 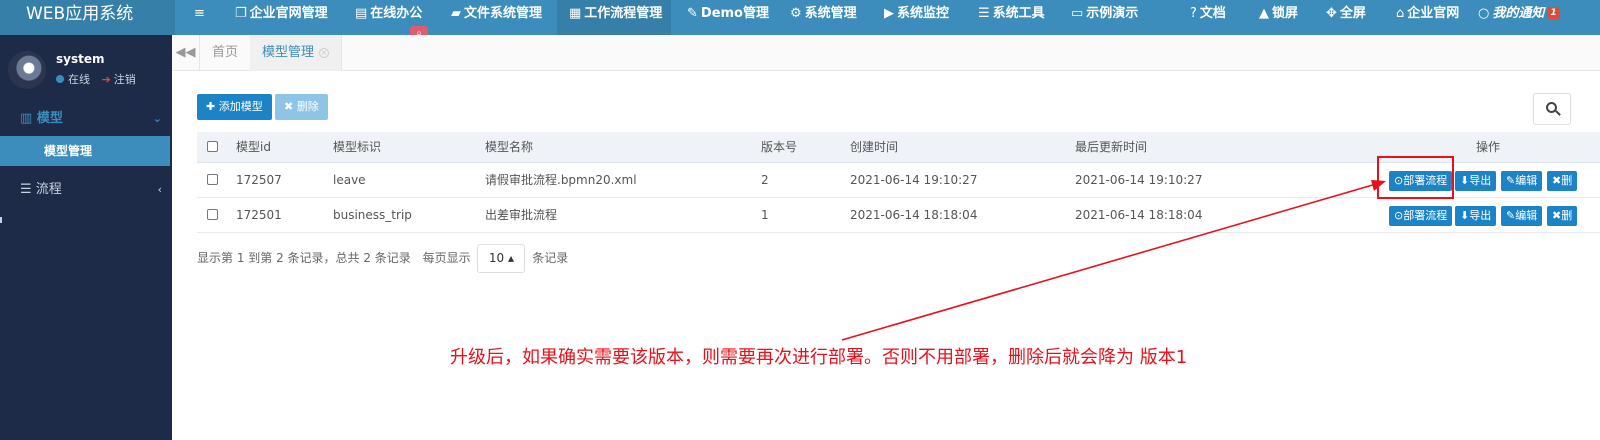 I want to click on cell-version: 1, so click(x=765, y=215).